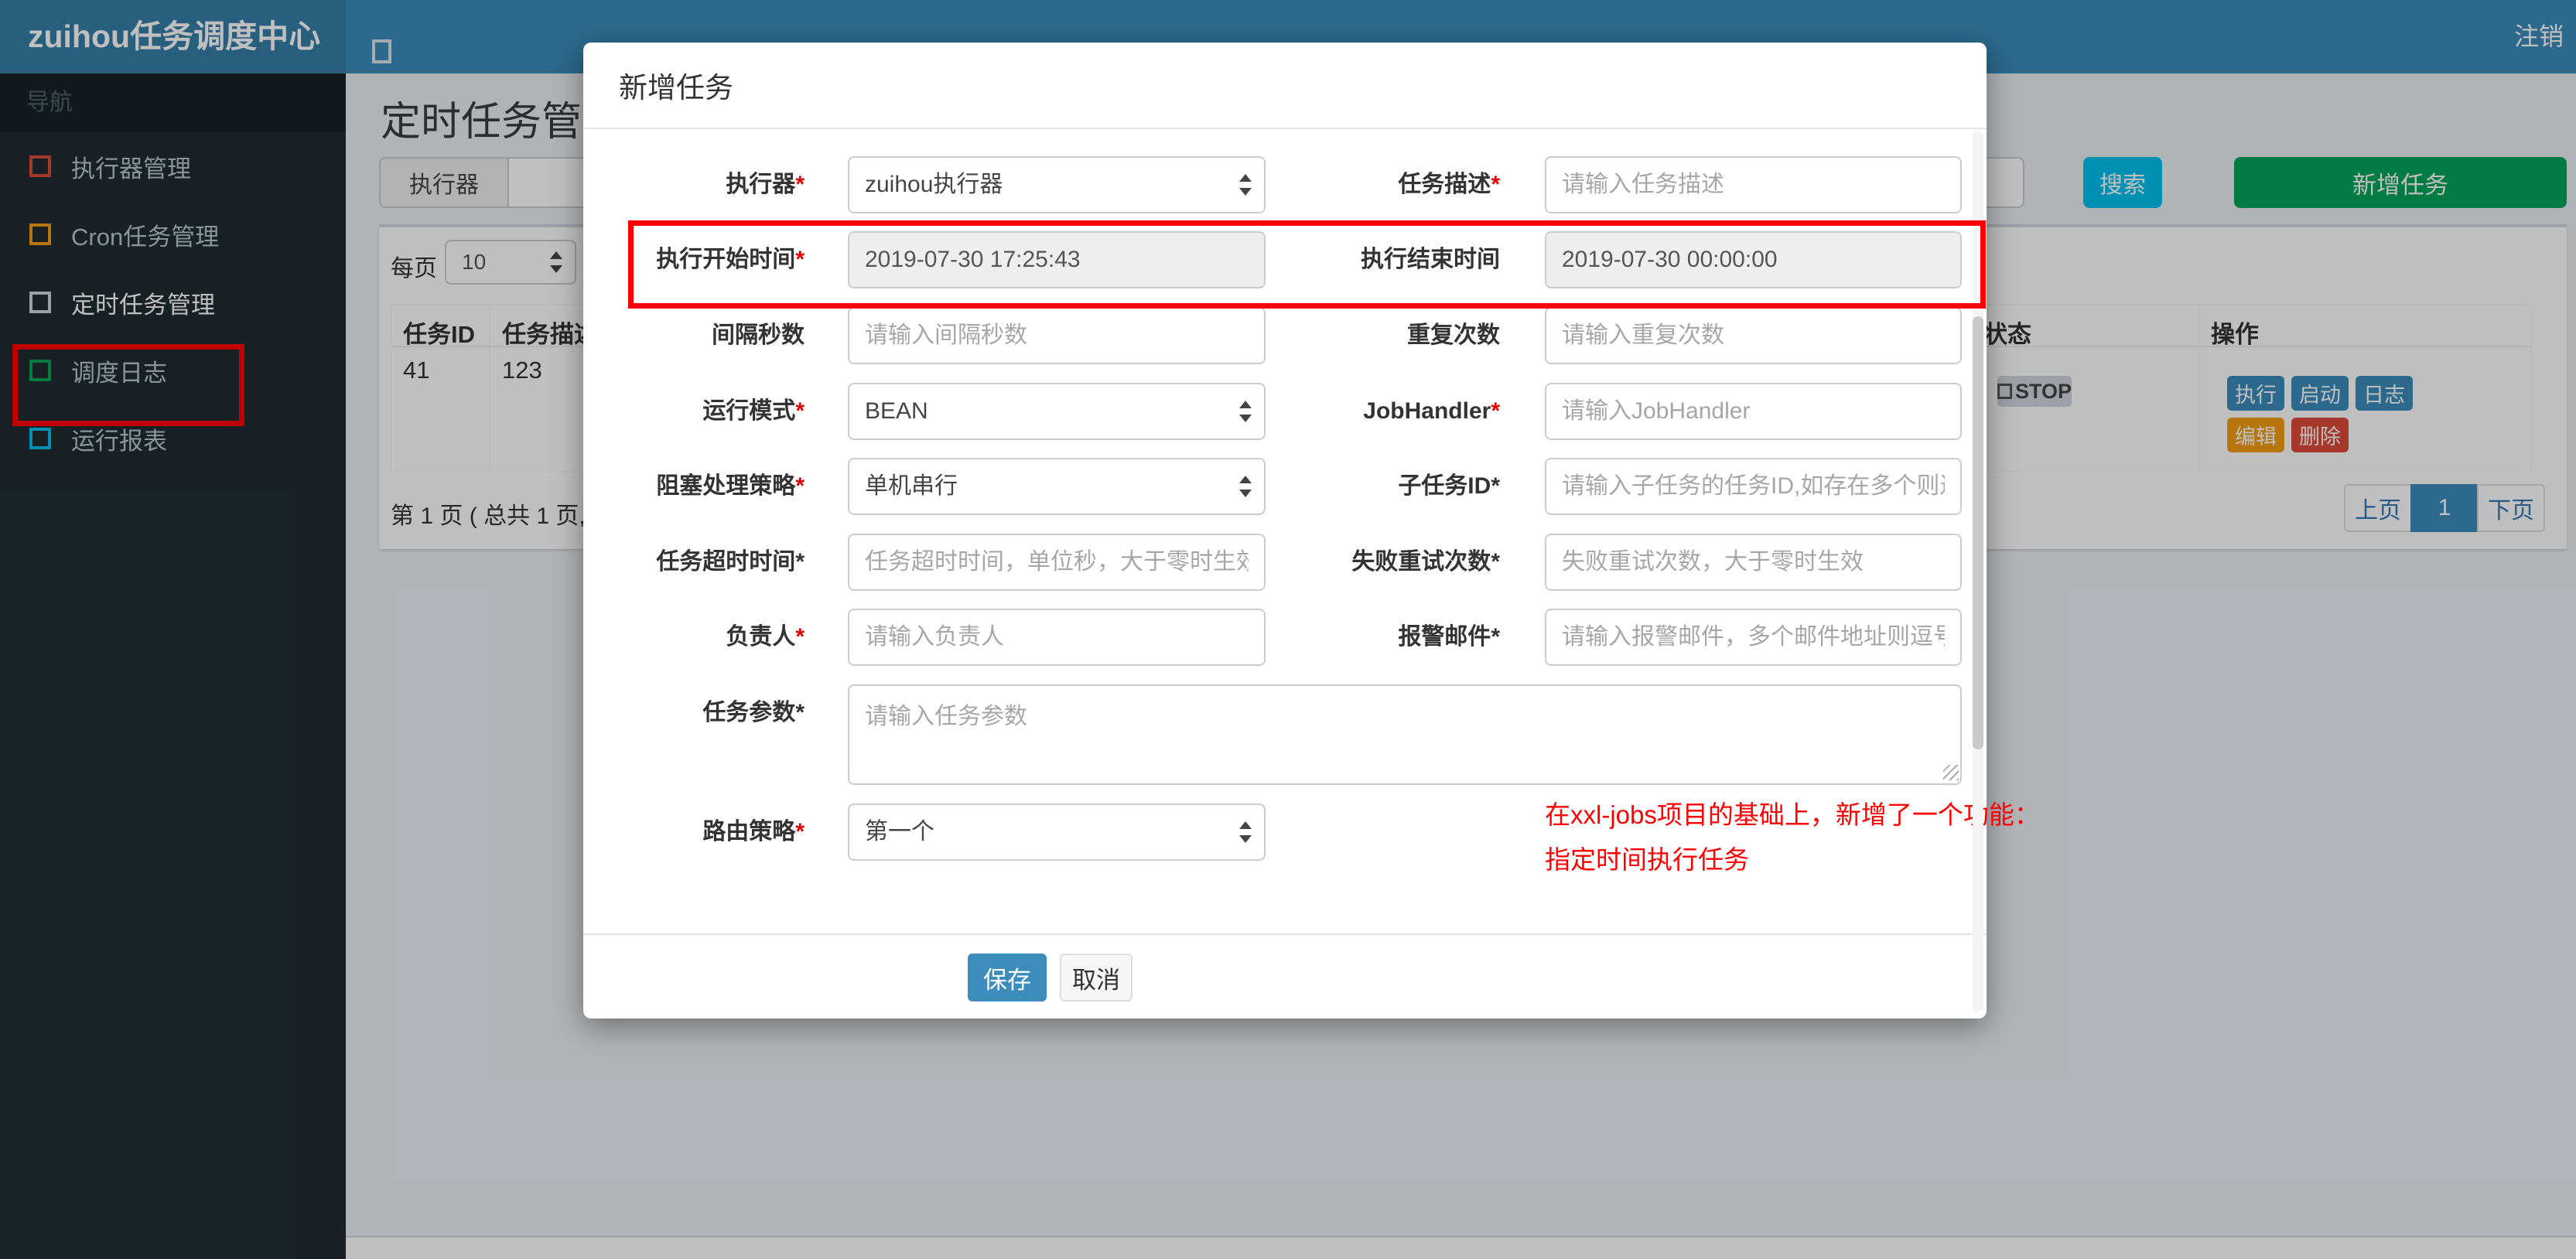 The width and height of the screenshot is (2576, 1259). What do you see at coordinates (1285, 487) in the screenshot?
I see `form-row-block-child: 阻塞处理策略* 单机串行 子任务ID*` at bounding box center [1285, 487].